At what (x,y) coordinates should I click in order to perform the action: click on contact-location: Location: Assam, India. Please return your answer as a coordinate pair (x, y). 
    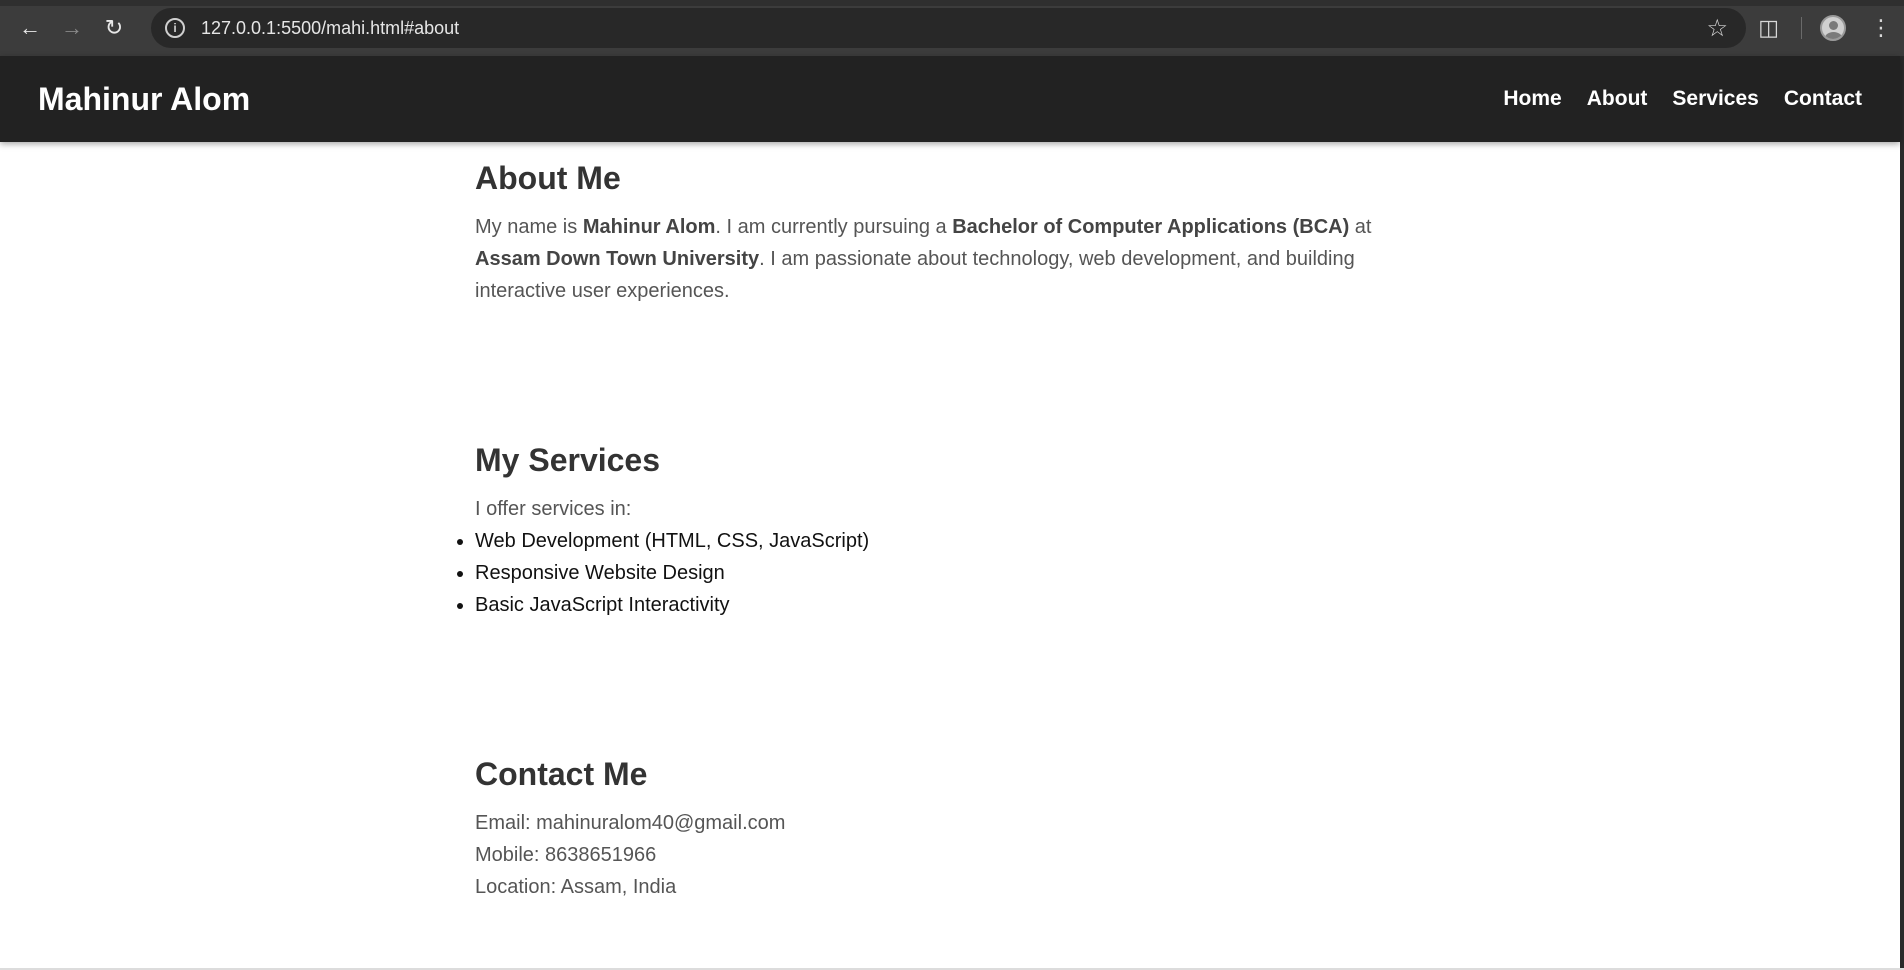
    Looking at the image, I should click on (576, 887).